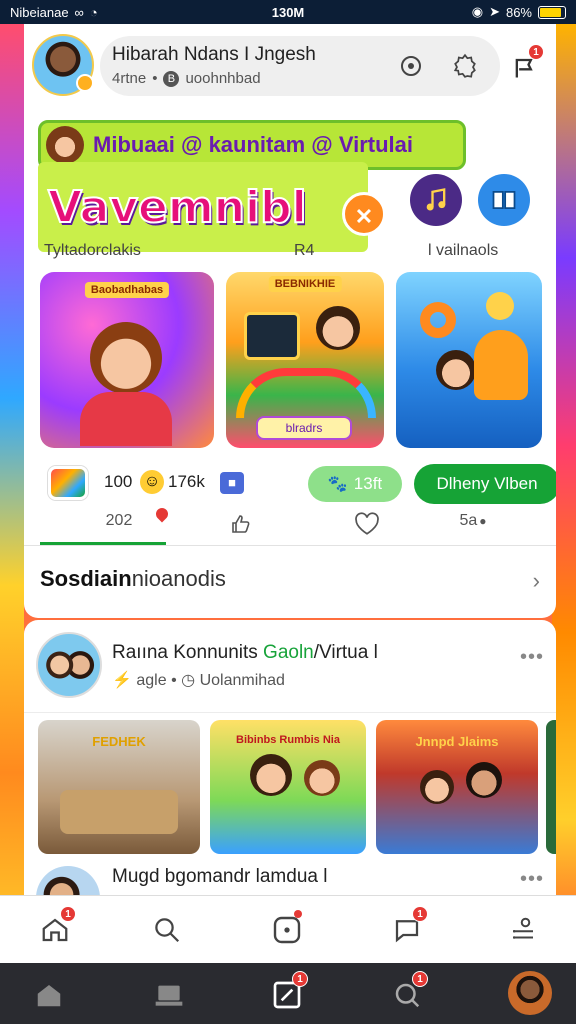 This screenshot has width=576, height=1024. Describe the element at coordinates (551, 787) in the screenshot. I see `post-thumb-peek` at that location.